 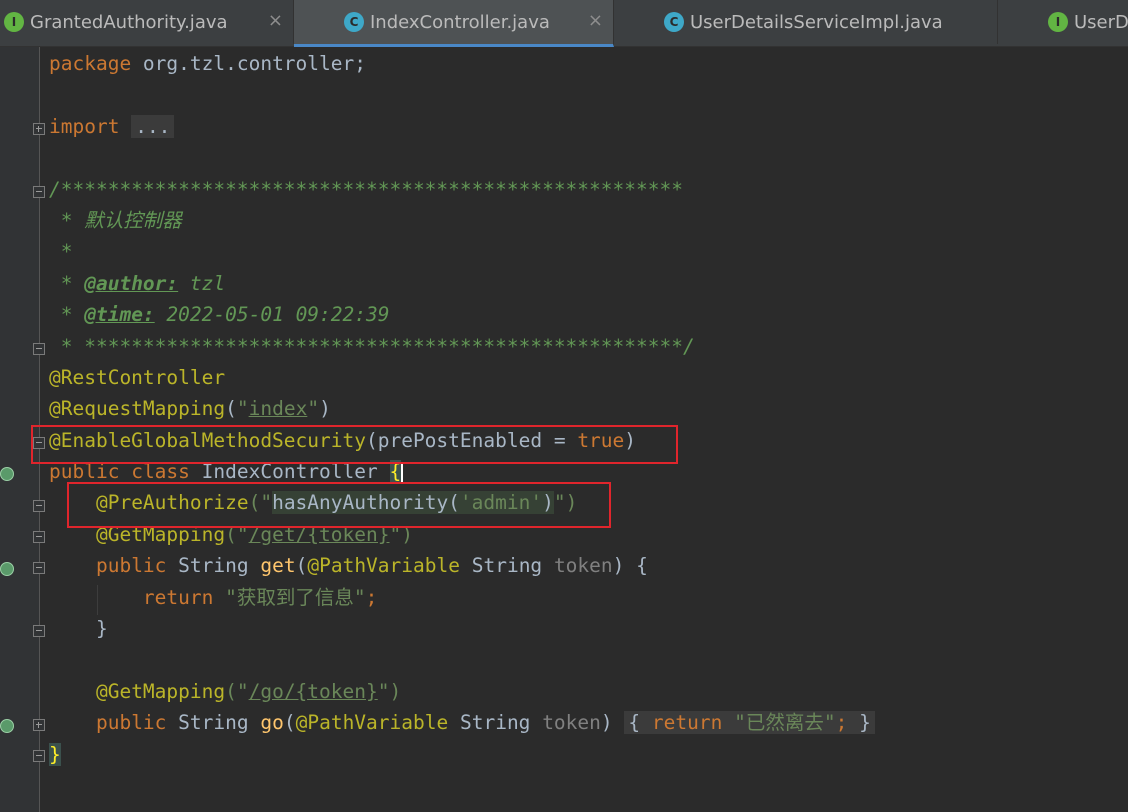 What do you see at coordinates (248, 691) in the screenshot?
I see `code-line: @GetMapping("/go/{token}")` at bounding box center [248, 691].